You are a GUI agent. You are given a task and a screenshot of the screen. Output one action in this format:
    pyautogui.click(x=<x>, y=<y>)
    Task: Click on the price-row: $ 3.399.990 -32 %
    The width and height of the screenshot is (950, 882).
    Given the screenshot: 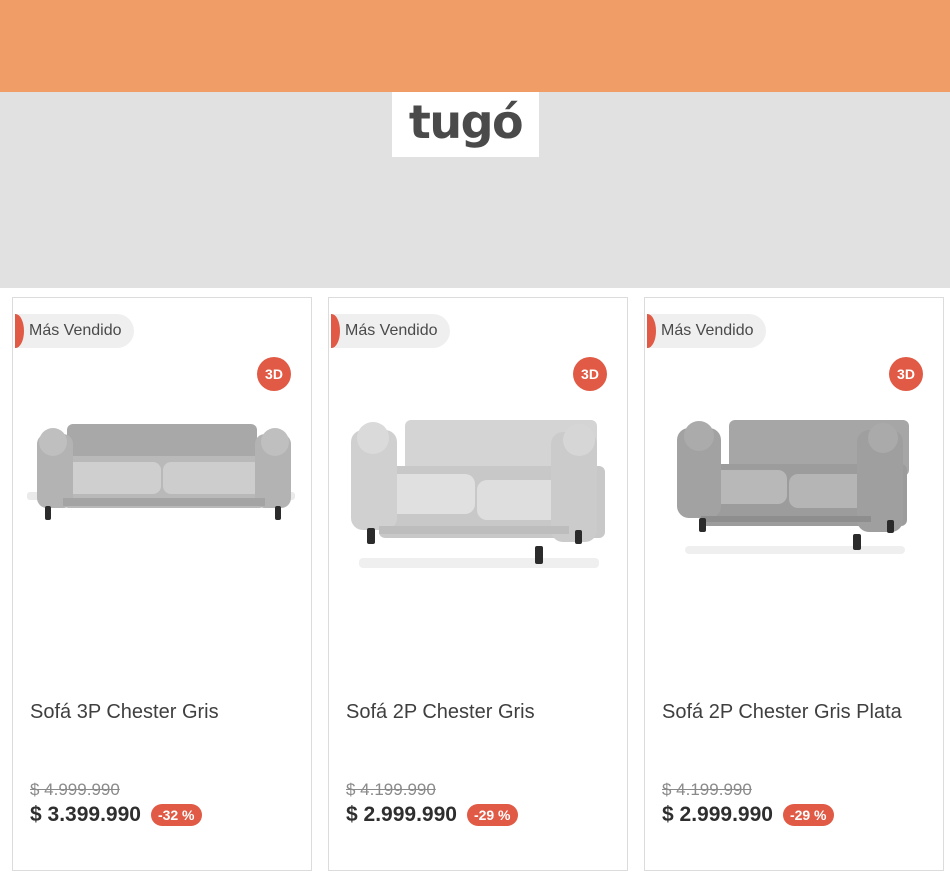 What is the action you would take?
    pyautogui.click(x=116, y=815)
    